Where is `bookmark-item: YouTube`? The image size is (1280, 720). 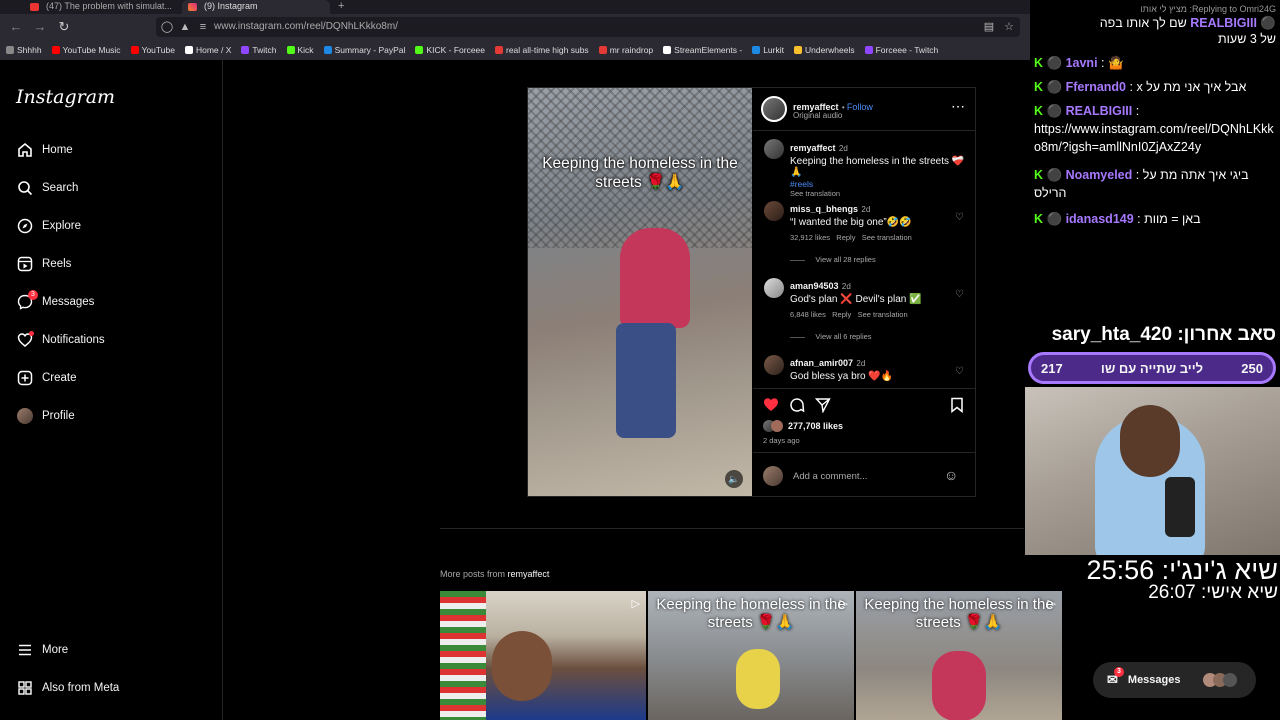 bookmark-item: YouTube is located at coordinates (152, 50).